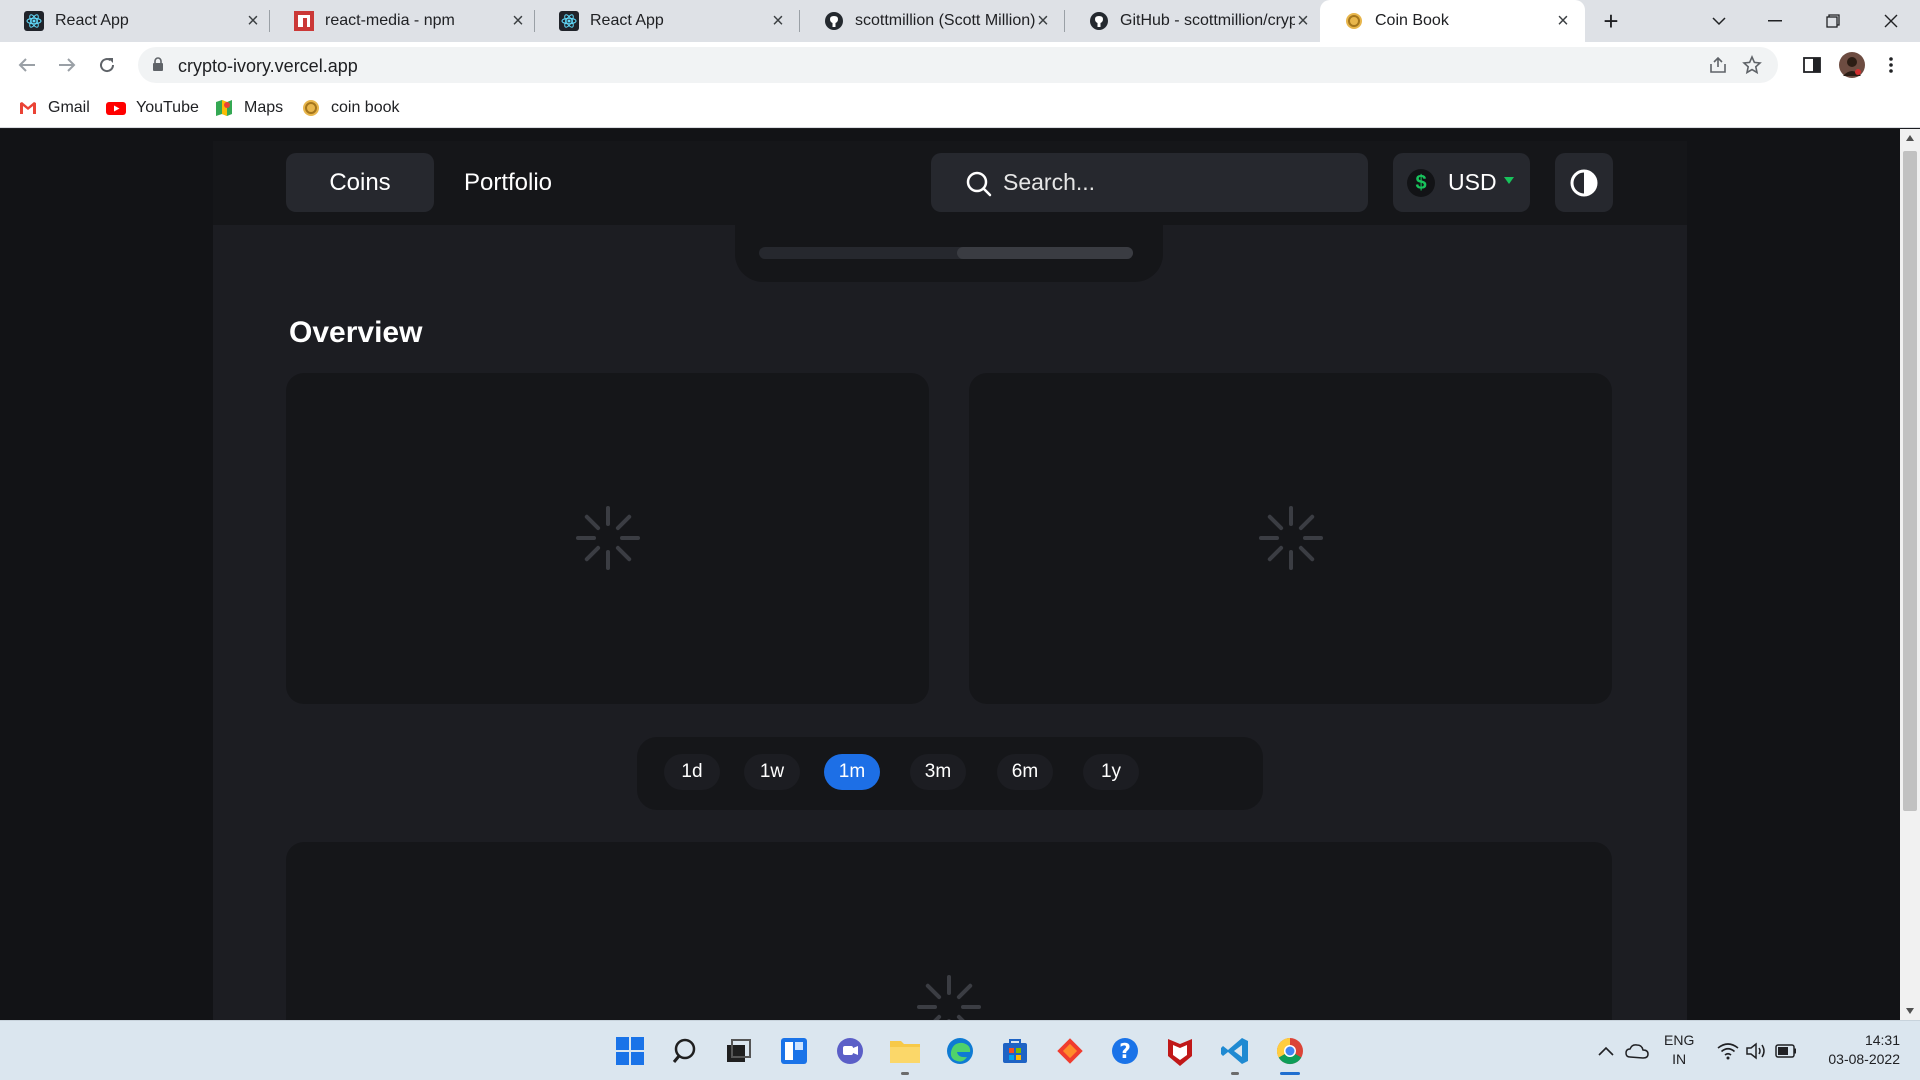 Image resolution: width=1920 pixels, height=1080 pixels. I want to click on tab-title: GitHub - scottmillion/crypto, so click(1207, 20).